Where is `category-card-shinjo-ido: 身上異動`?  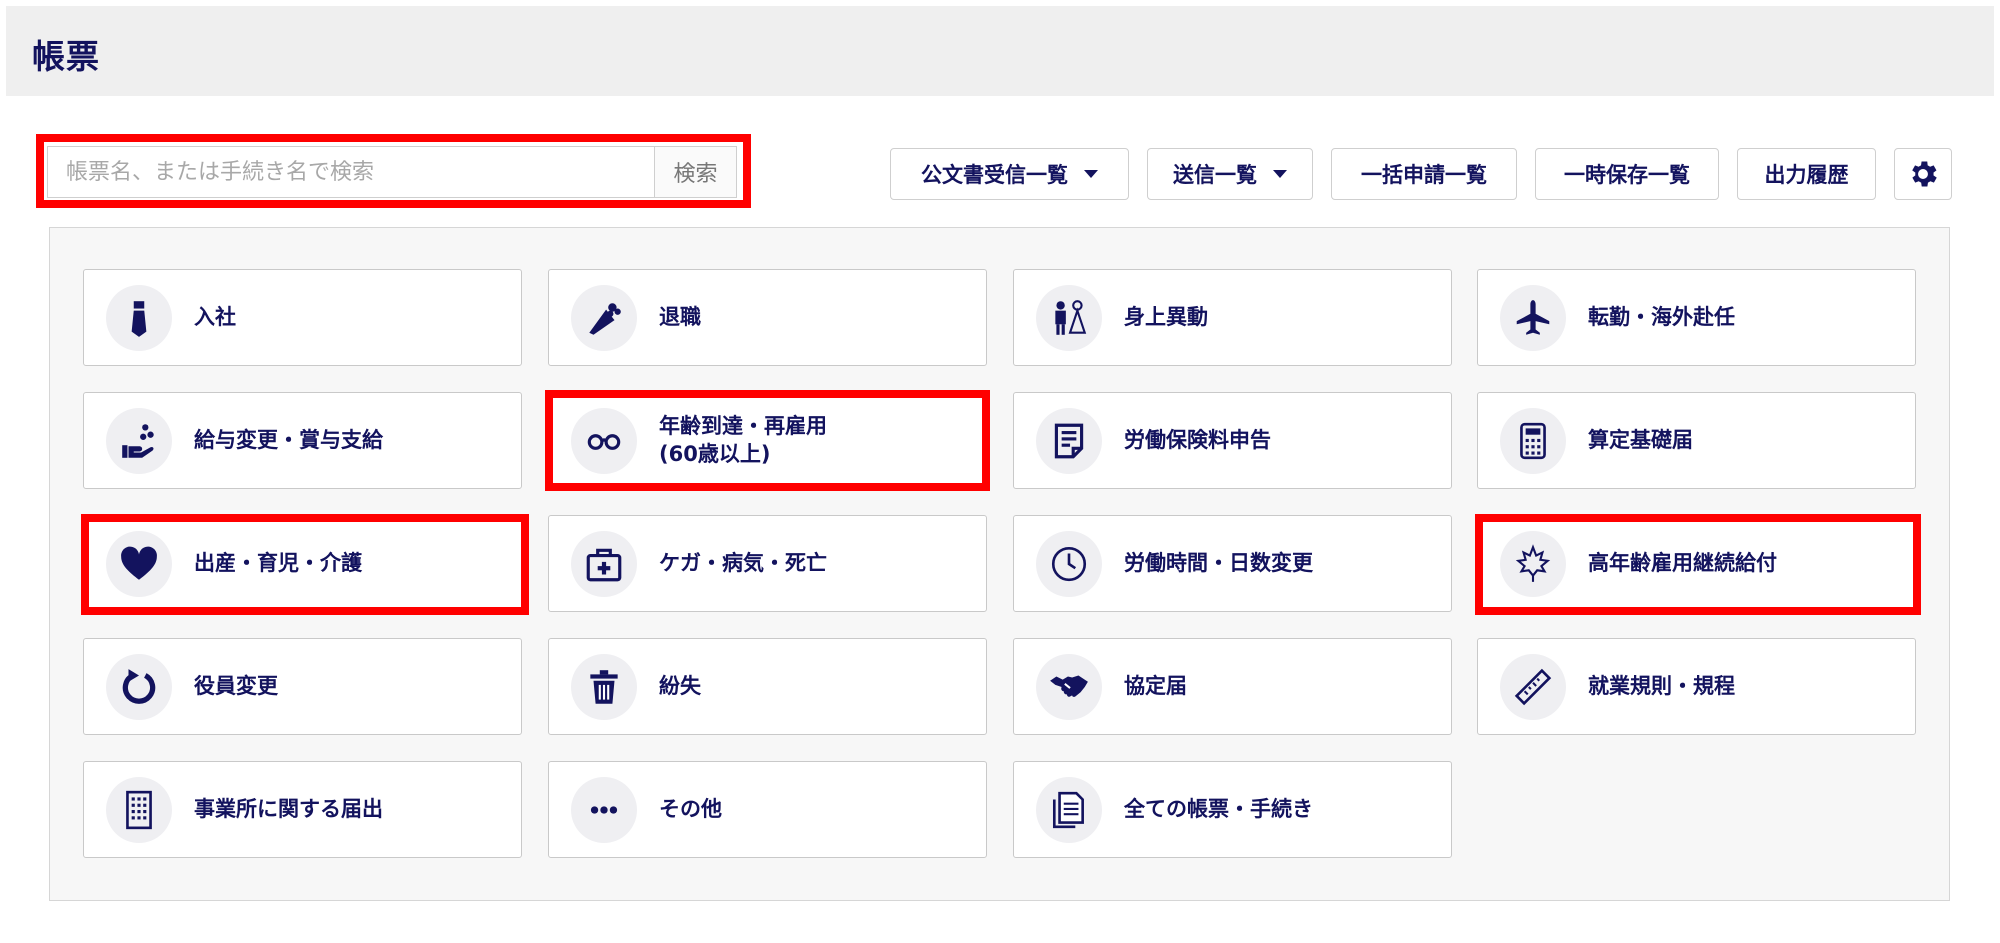 category-card-shinjo-ido: 身上異動 is located at coordinates (1232, 317).